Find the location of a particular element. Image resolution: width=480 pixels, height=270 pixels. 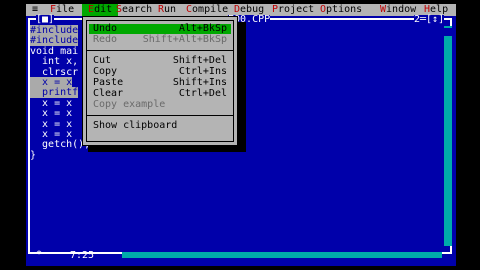

menu-window: Window is located at coordinates (398, 10).